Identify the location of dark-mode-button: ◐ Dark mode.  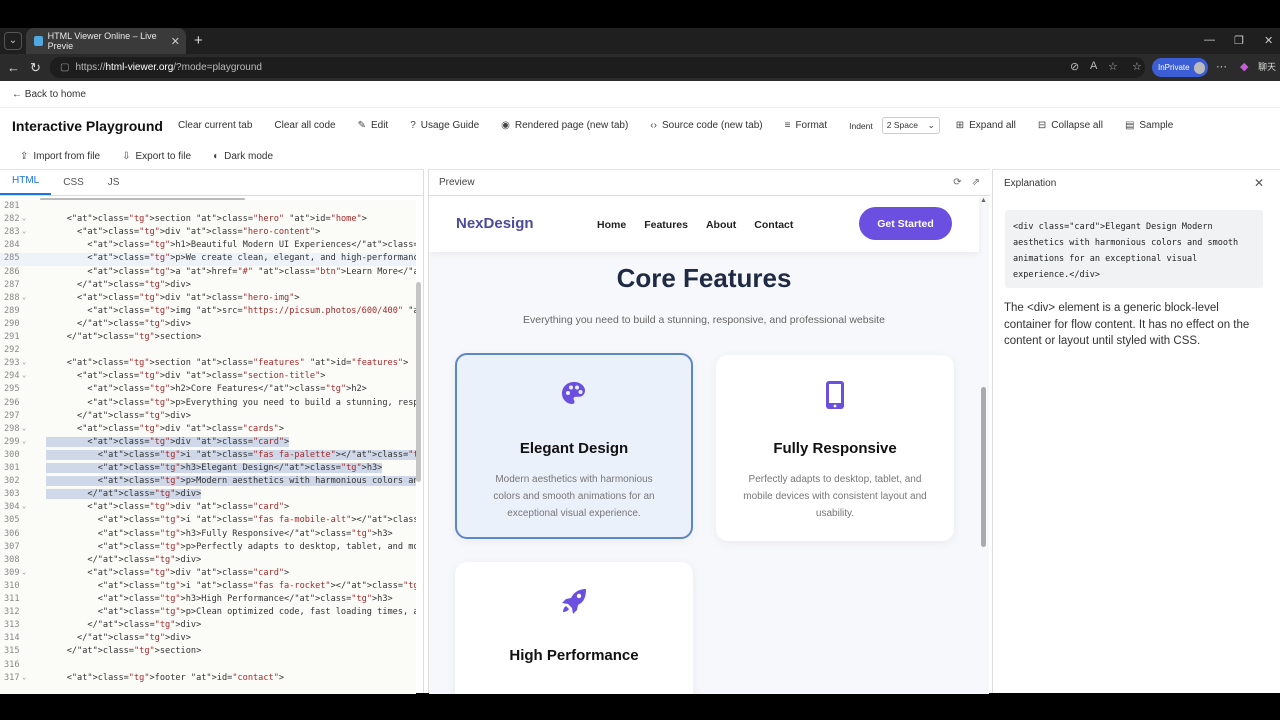
(243, 156).